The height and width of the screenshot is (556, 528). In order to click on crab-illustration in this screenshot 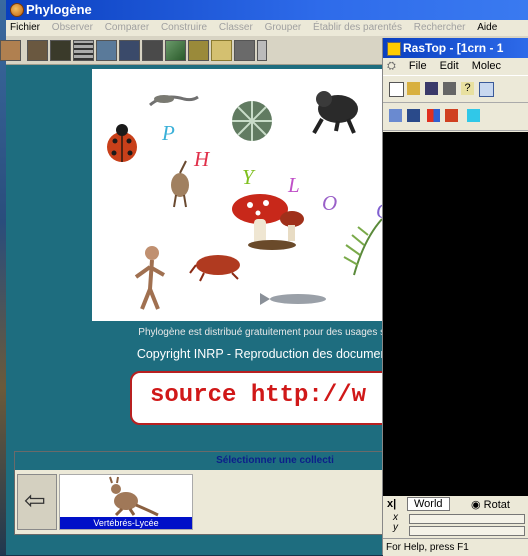, I will do `click(214, 268)`.